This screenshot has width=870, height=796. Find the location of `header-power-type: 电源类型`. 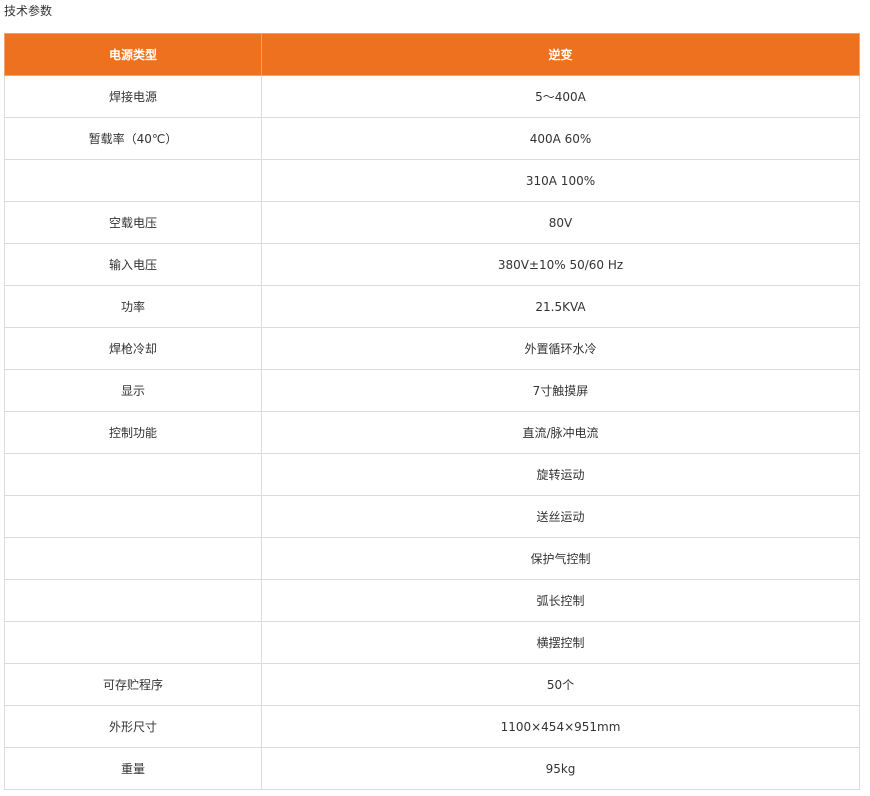

header-power-type: 电源类型 is located at coordinates (133, 54).